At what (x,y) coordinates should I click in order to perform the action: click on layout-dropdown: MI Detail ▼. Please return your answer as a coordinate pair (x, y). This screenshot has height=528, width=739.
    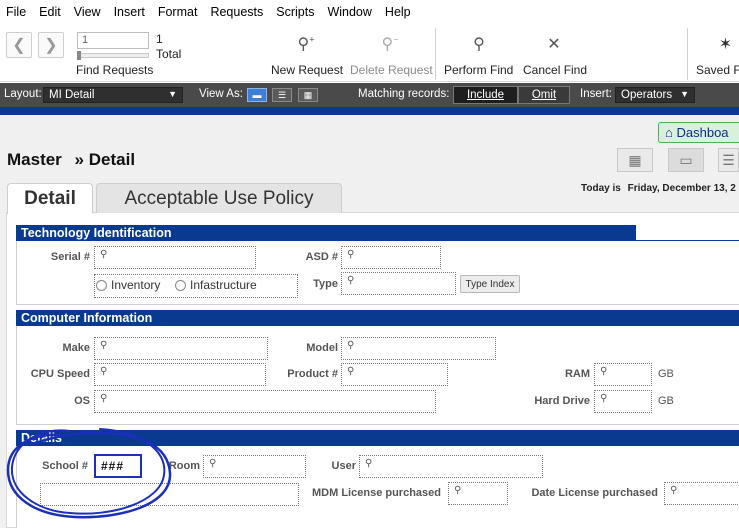
    Looking at the image, I should click on (113, 95).